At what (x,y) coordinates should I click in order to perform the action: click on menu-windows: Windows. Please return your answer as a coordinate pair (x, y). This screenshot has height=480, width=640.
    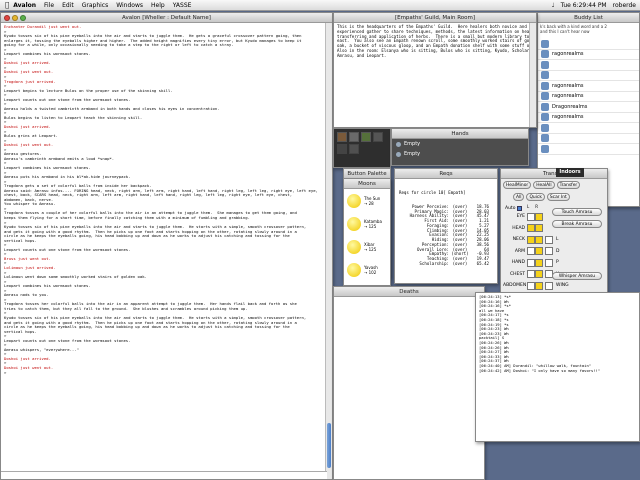
    Looking at the image, I should click on (129, 5).